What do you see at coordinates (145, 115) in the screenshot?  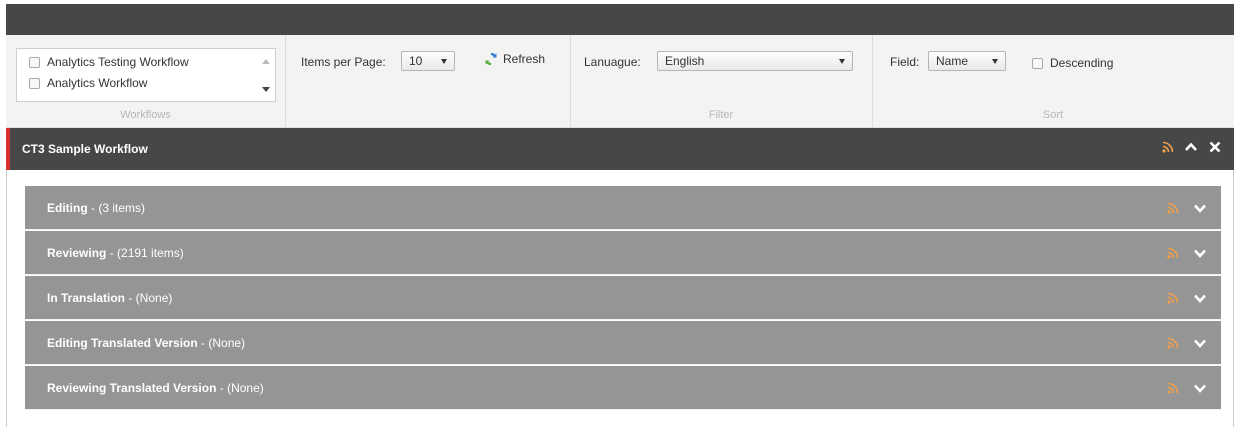 I see `workflows-caption: Workflows` at bounding box center [145, 115].